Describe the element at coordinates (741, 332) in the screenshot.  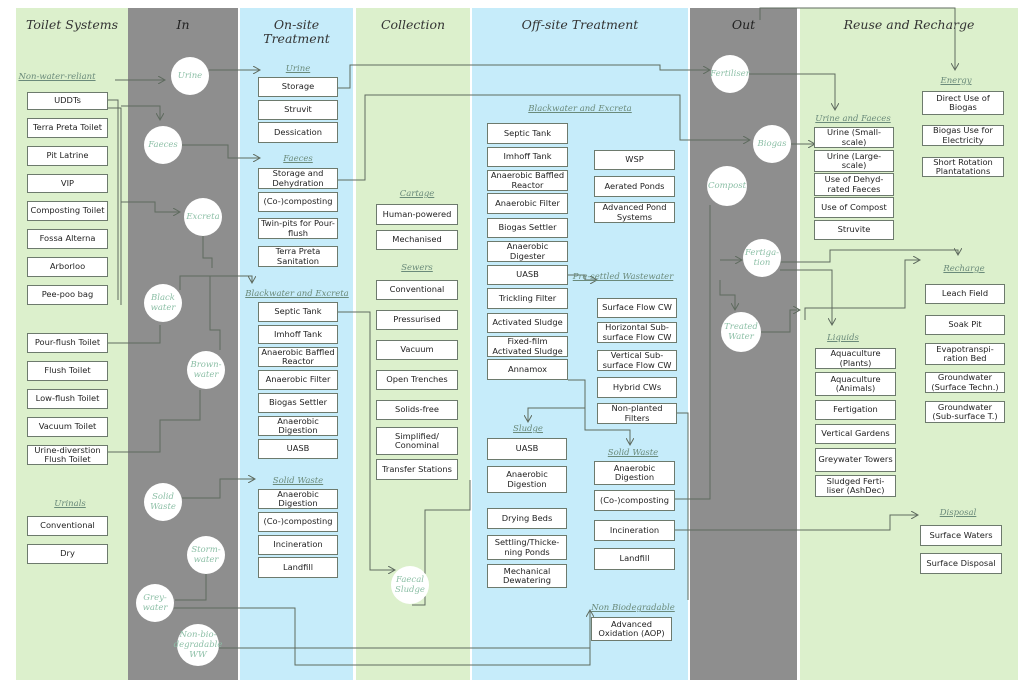
I see `flow-circle-treated-water: Treated Water` at that location.